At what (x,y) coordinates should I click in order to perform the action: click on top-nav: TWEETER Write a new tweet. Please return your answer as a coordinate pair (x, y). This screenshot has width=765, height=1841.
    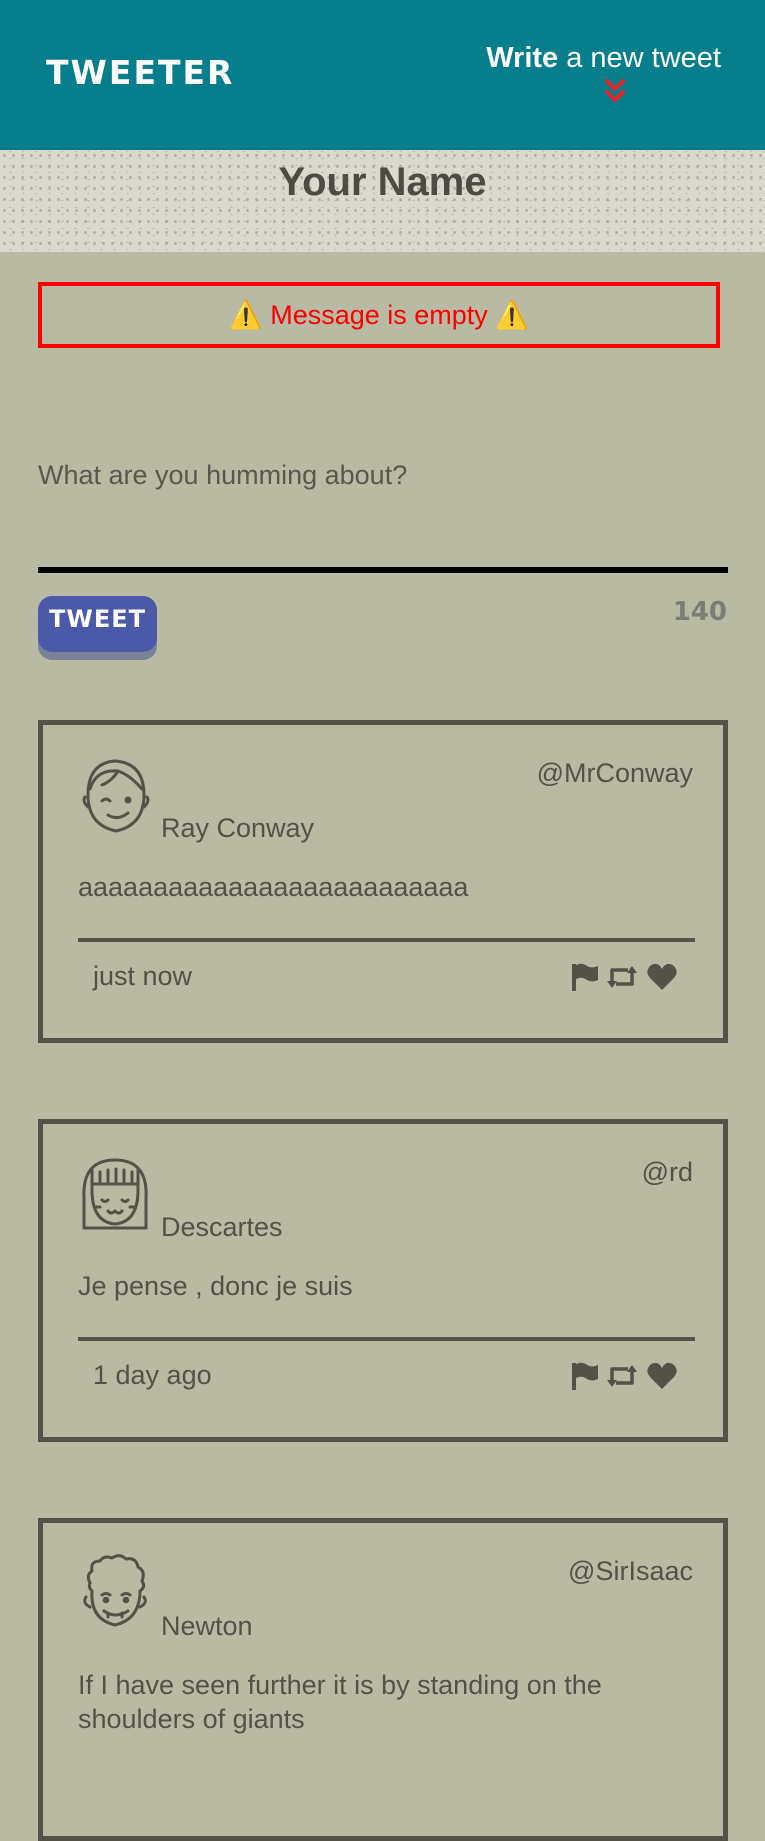
    Looking at the image, I should click on (382, 75).